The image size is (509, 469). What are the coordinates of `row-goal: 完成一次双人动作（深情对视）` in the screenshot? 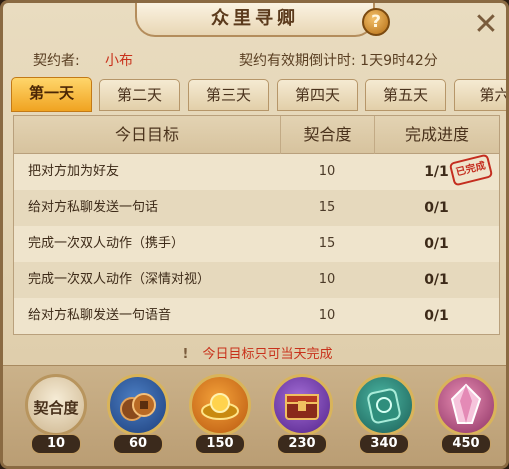 It's located at (119, 279).